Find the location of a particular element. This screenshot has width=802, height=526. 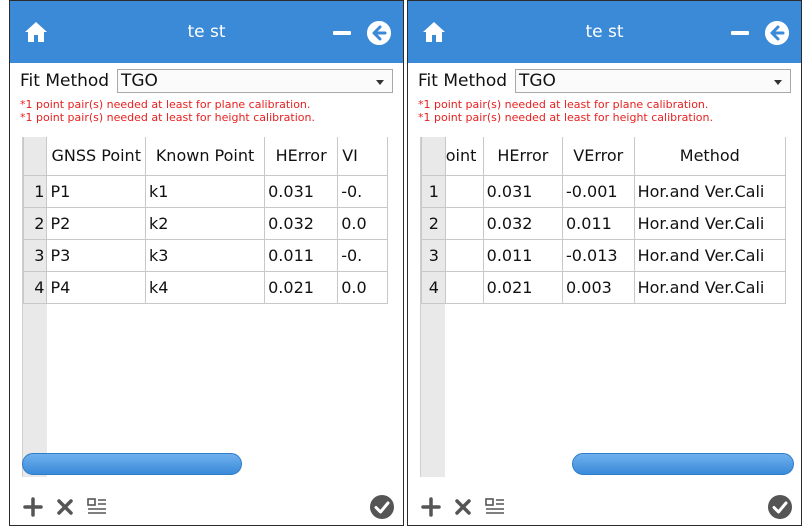

table-row: 4 P4 k4 0.021 0.0 is located at coordinates (205, 287).